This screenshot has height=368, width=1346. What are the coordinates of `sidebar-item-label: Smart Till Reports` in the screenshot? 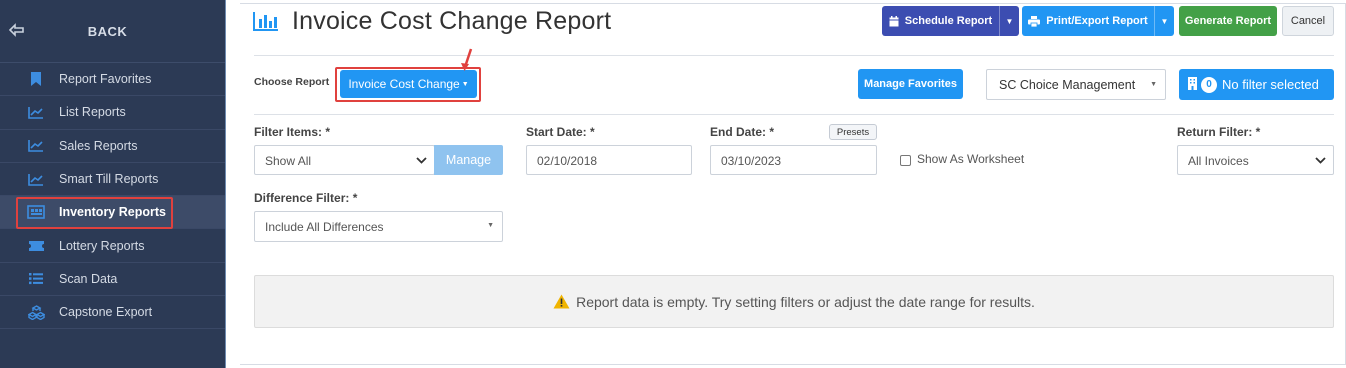 It's located at (109, 179).